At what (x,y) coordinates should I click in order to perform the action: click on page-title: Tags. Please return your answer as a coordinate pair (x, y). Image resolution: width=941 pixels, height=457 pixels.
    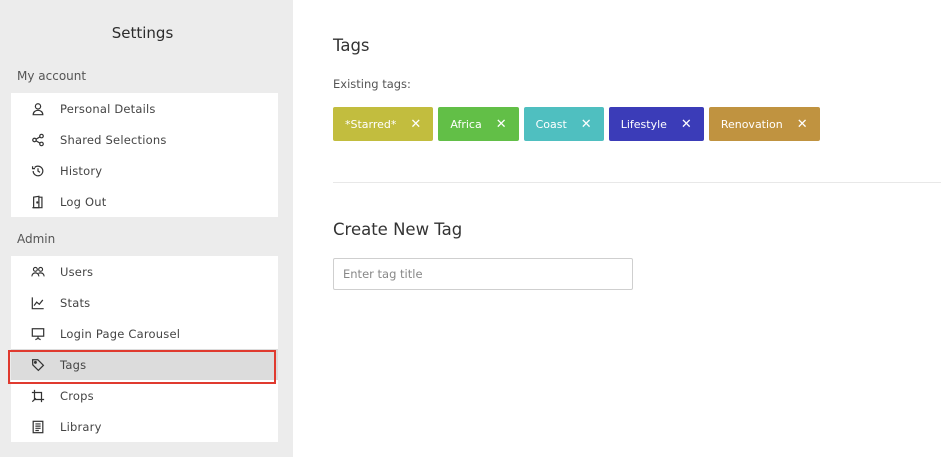
    Looking at the image, I should click on (351, 45).